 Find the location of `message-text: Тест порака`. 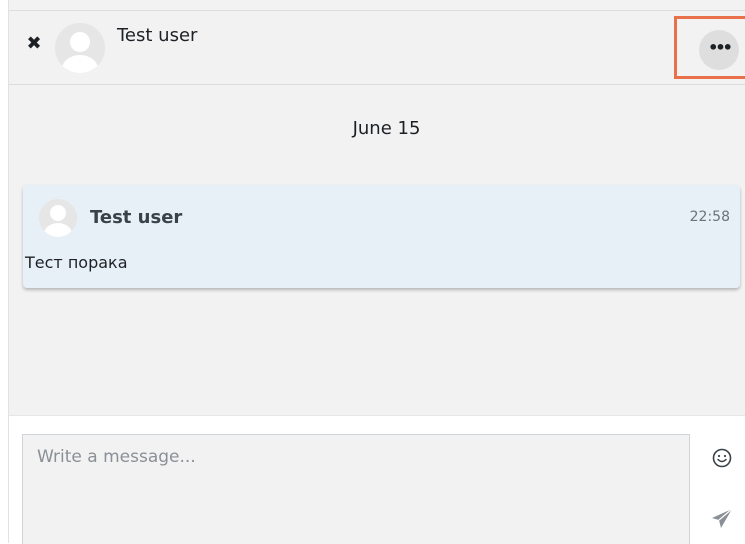

message-text: Тест порака is located at coordinates (76, 262).